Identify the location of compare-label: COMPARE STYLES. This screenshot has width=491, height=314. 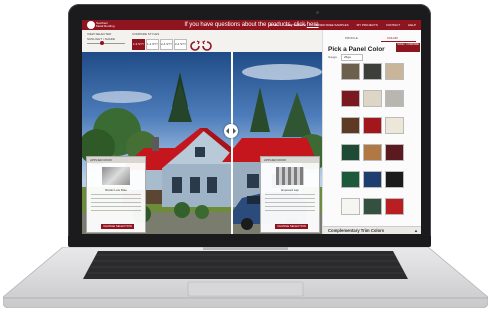
(146, 34).